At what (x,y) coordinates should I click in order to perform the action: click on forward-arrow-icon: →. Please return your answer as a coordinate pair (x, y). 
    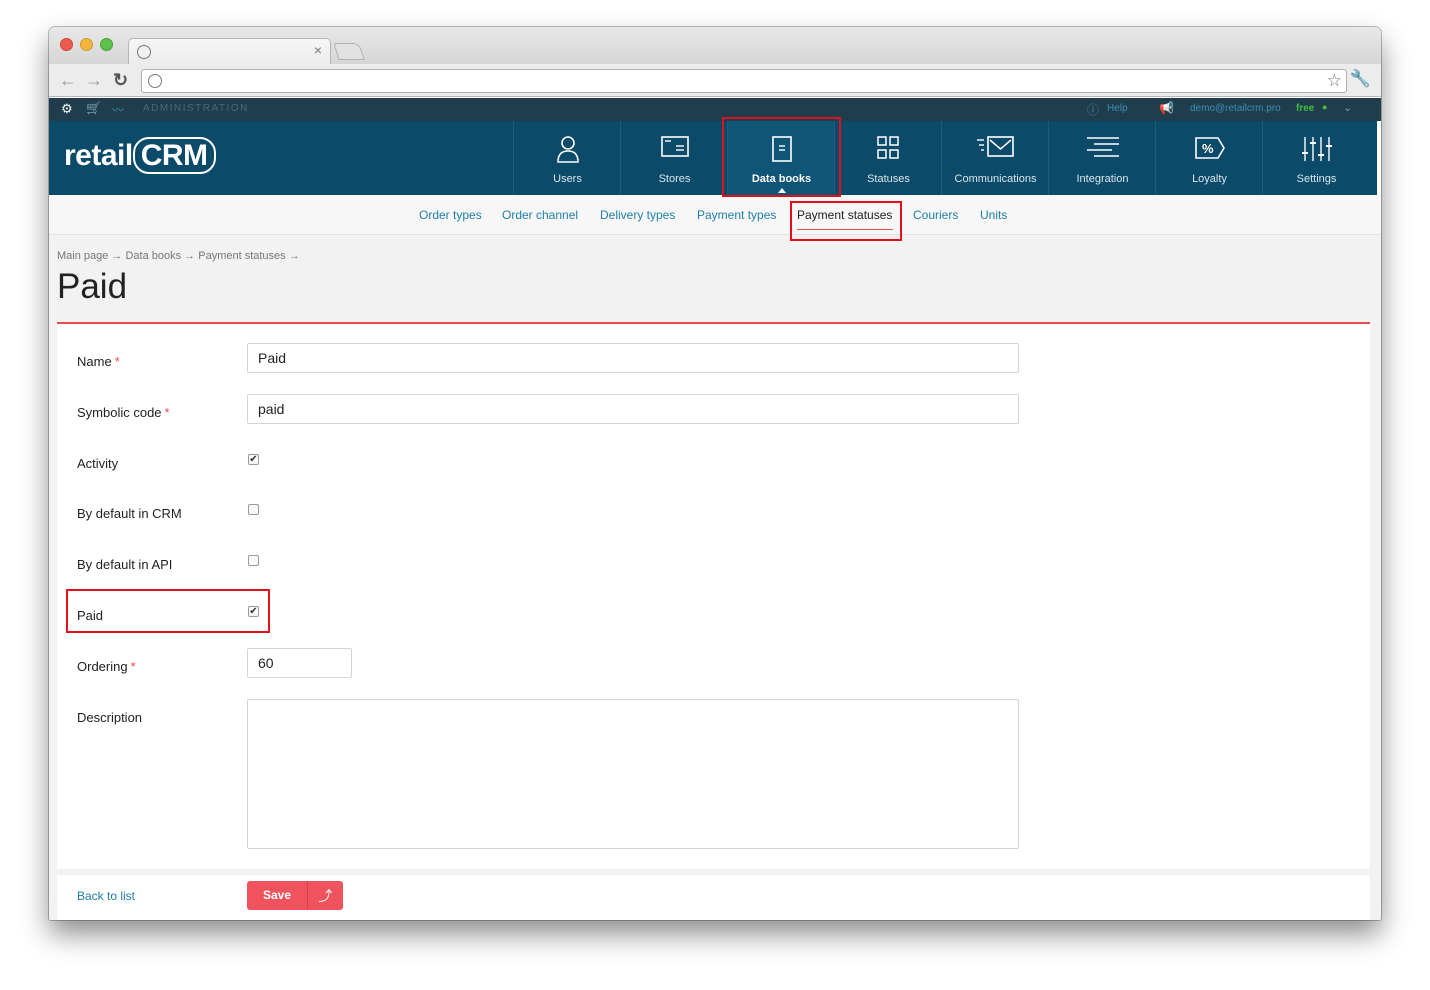
    Looking at the image, I should click on (94, 80).